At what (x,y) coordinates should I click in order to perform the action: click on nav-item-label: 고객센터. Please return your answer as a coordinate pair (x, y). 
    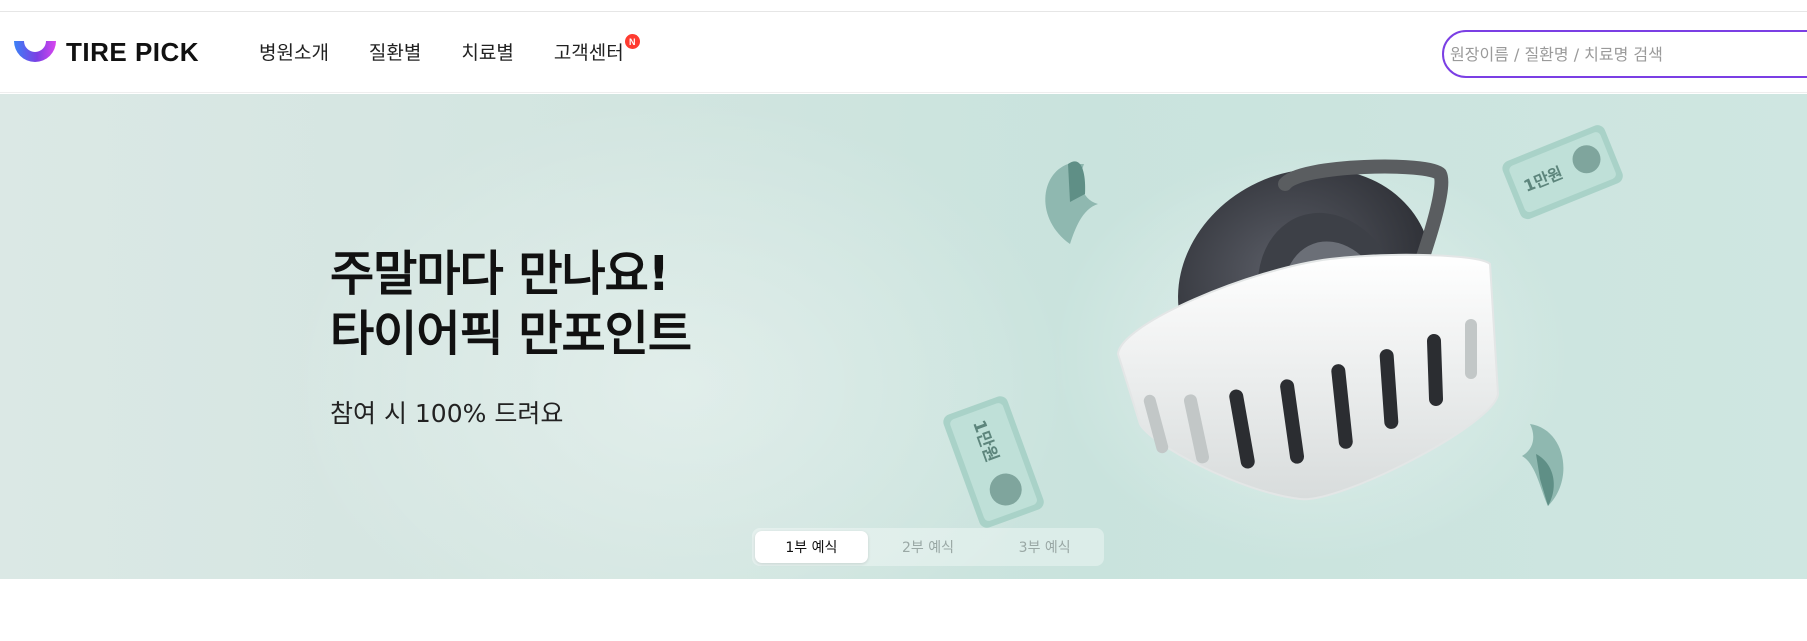
    Looking at the image, I should click on (588, 53).